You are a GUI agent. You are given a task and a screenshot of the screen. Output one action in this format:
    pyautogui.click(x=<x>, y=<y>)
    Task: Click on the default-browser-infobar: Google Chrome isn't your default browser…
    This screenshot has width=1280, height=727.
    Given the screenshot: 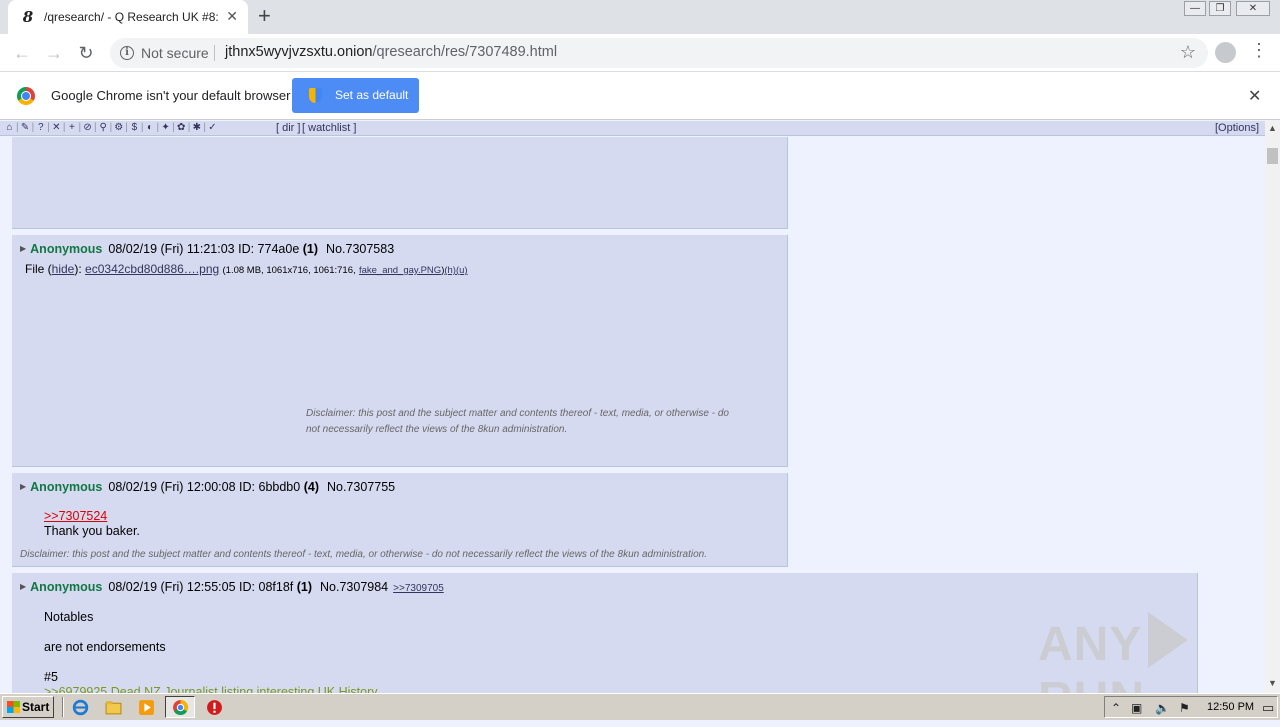 What is the action you would take?
    pyautogui.click(x=640, y=96)
    